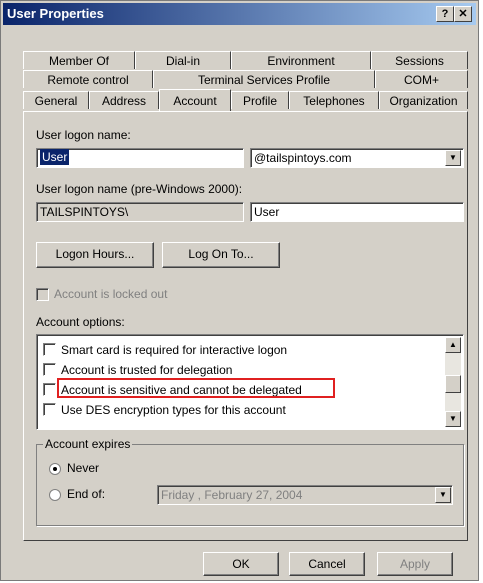  I want to click on scroll-thumb, so click(453, 384).